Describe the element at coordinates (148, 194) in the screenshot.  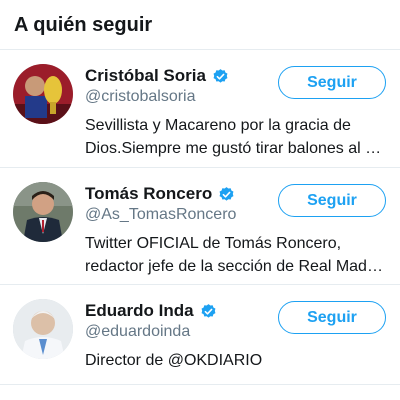
I see `user-name: Tomás Roncero` at that location.